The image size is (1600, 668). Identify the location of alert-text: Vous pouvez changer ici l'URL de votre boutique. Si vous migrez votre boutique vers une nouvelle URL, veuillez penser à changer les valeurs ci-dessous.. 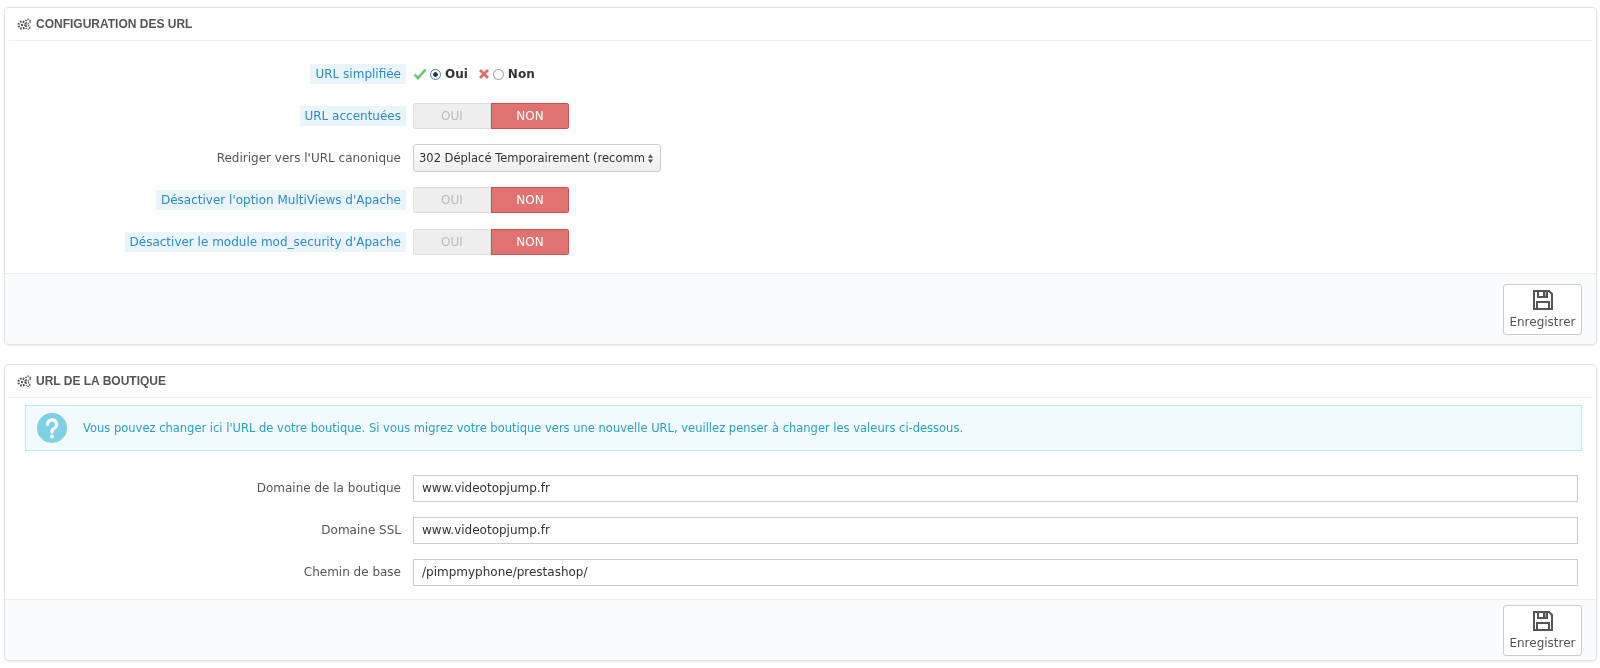
(523, 428).